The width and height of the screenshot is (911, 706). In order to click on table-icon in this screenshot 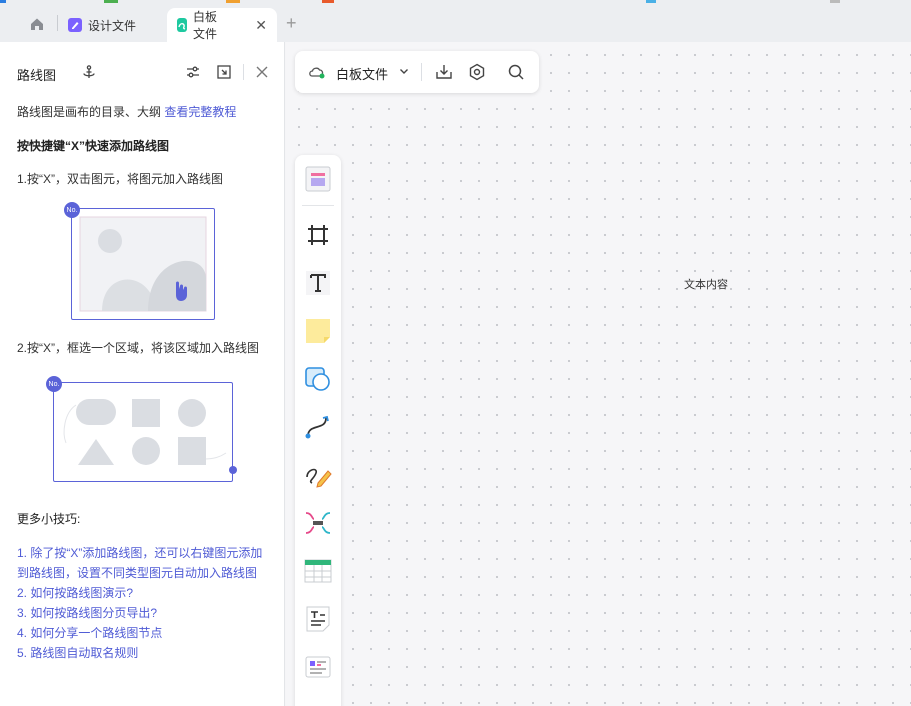, I will do `click(318, 571)`.